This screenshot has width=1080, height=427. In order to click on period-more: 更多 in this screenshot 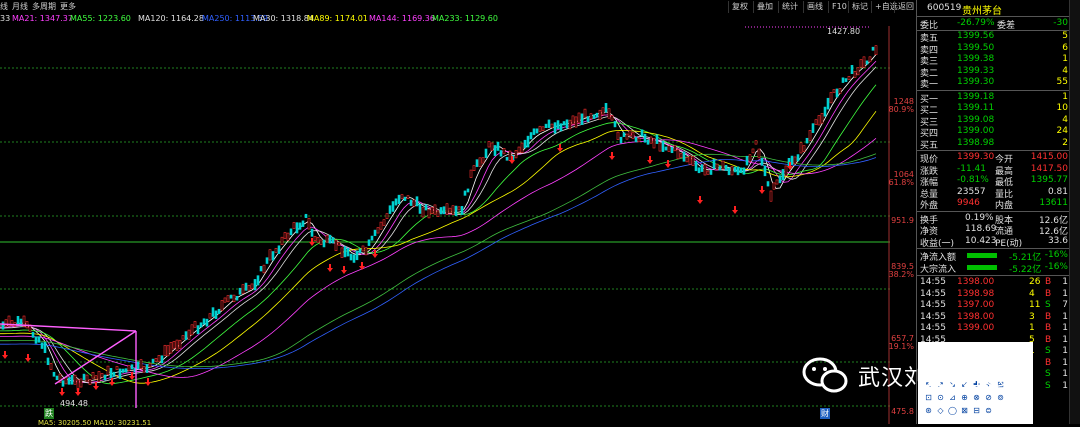, I will do `click(68, 6)`.